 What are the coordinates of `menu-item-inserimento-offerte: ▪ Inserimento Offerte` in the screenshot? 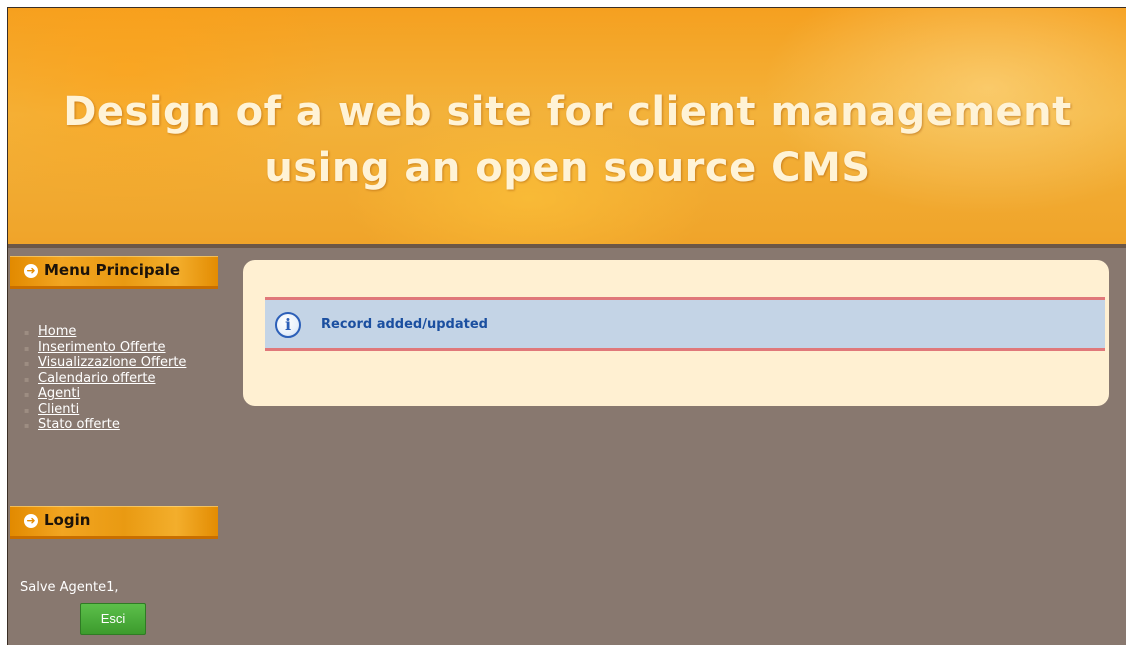 It's located at (118, 348).